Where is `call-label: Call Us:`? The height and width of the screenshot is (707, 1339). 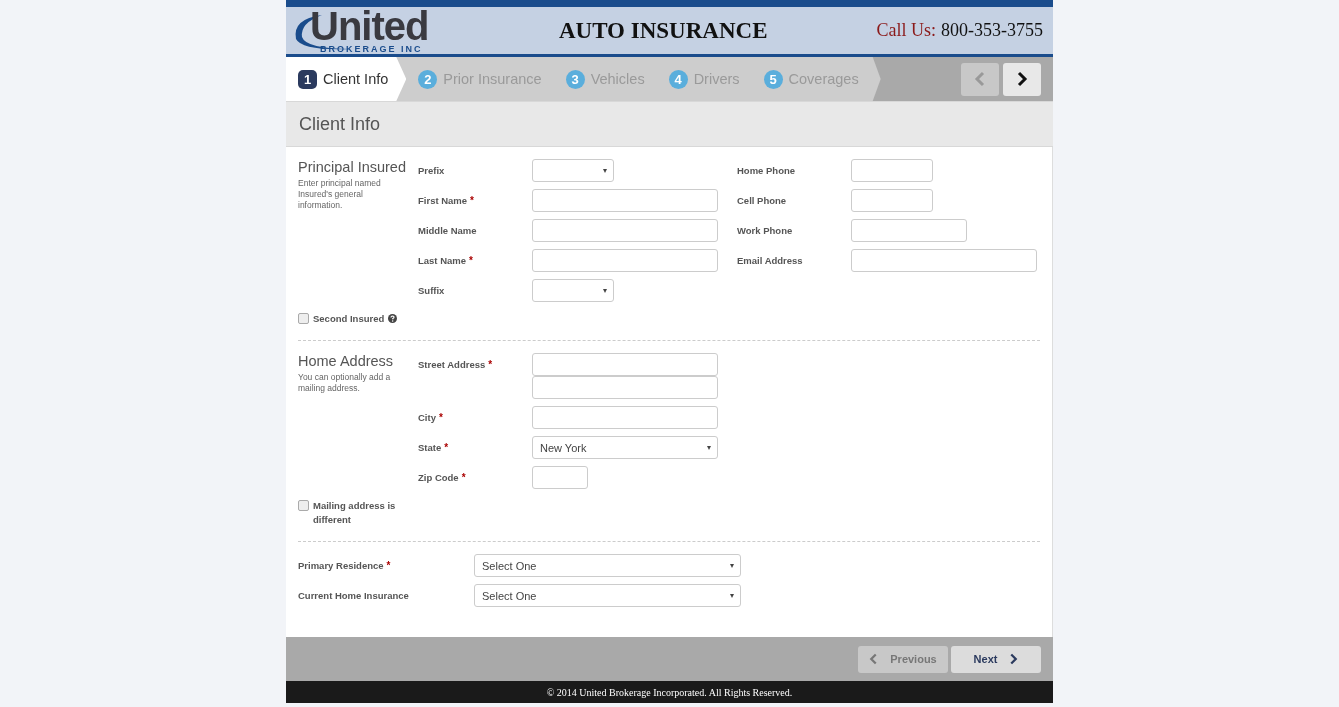
call-label: Call Us: is located at coordinates (906, 30).